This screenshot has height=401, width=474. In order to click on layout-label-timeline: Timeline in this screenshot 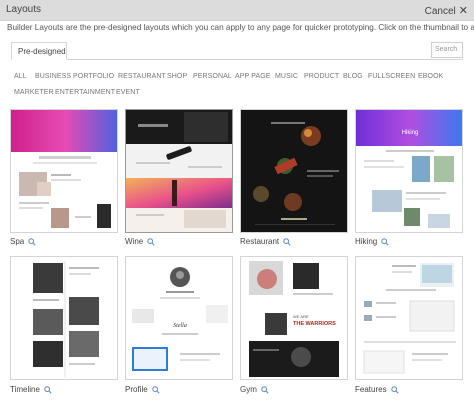, I will do `click(31, 389)`.